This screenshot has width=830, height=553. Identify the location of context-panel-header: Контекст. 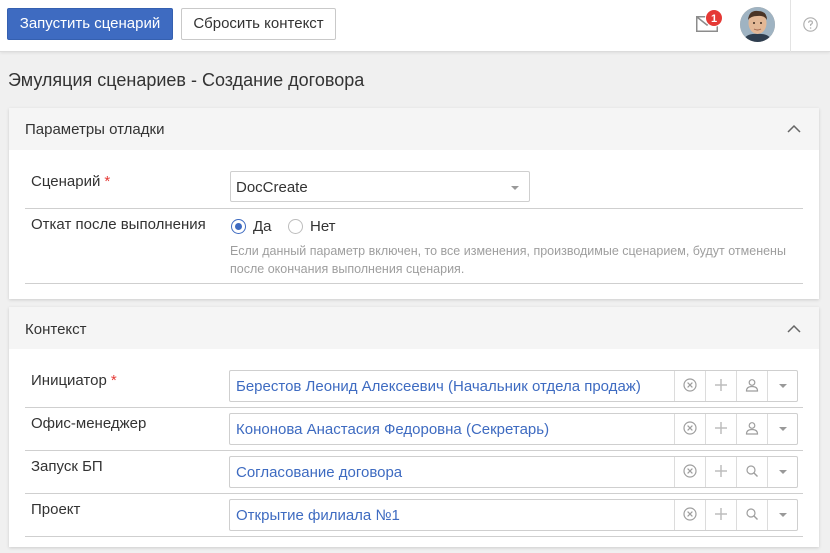
(414, 328).